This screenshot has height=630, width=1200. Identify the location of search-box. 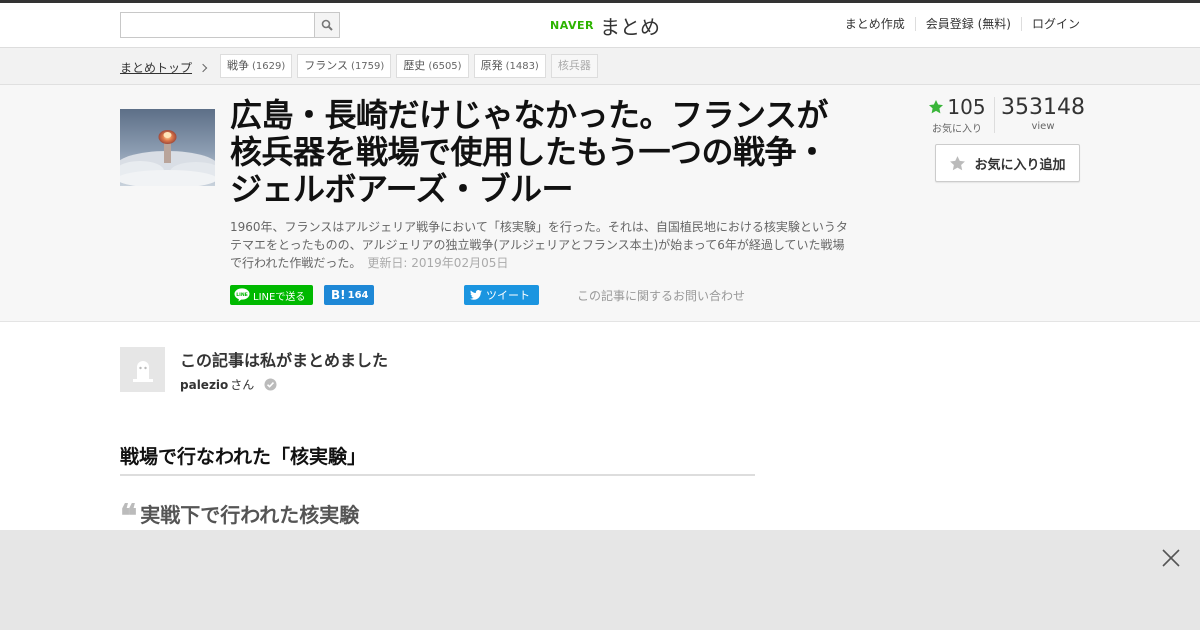
(230, 25).